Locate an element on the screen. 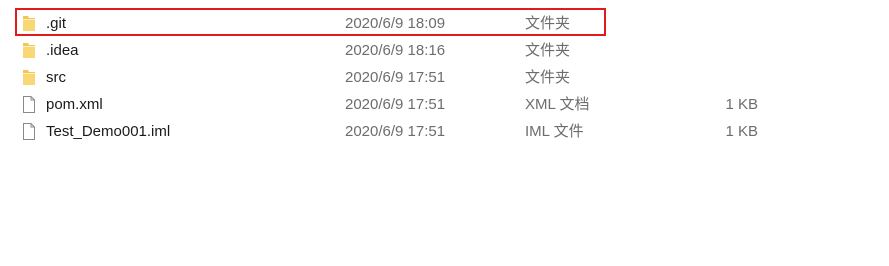 Image resolution: width=889 pixels, height=266 pixels. file-name: pom.xml is located at coordinates (74, 104).